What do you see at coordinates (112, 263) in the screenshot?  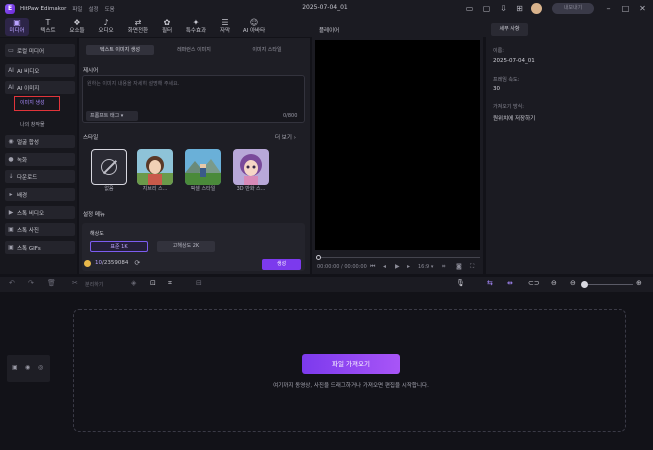 I see `credits-display: 10/2359084 ⟳` at bounding box center [112, 263].